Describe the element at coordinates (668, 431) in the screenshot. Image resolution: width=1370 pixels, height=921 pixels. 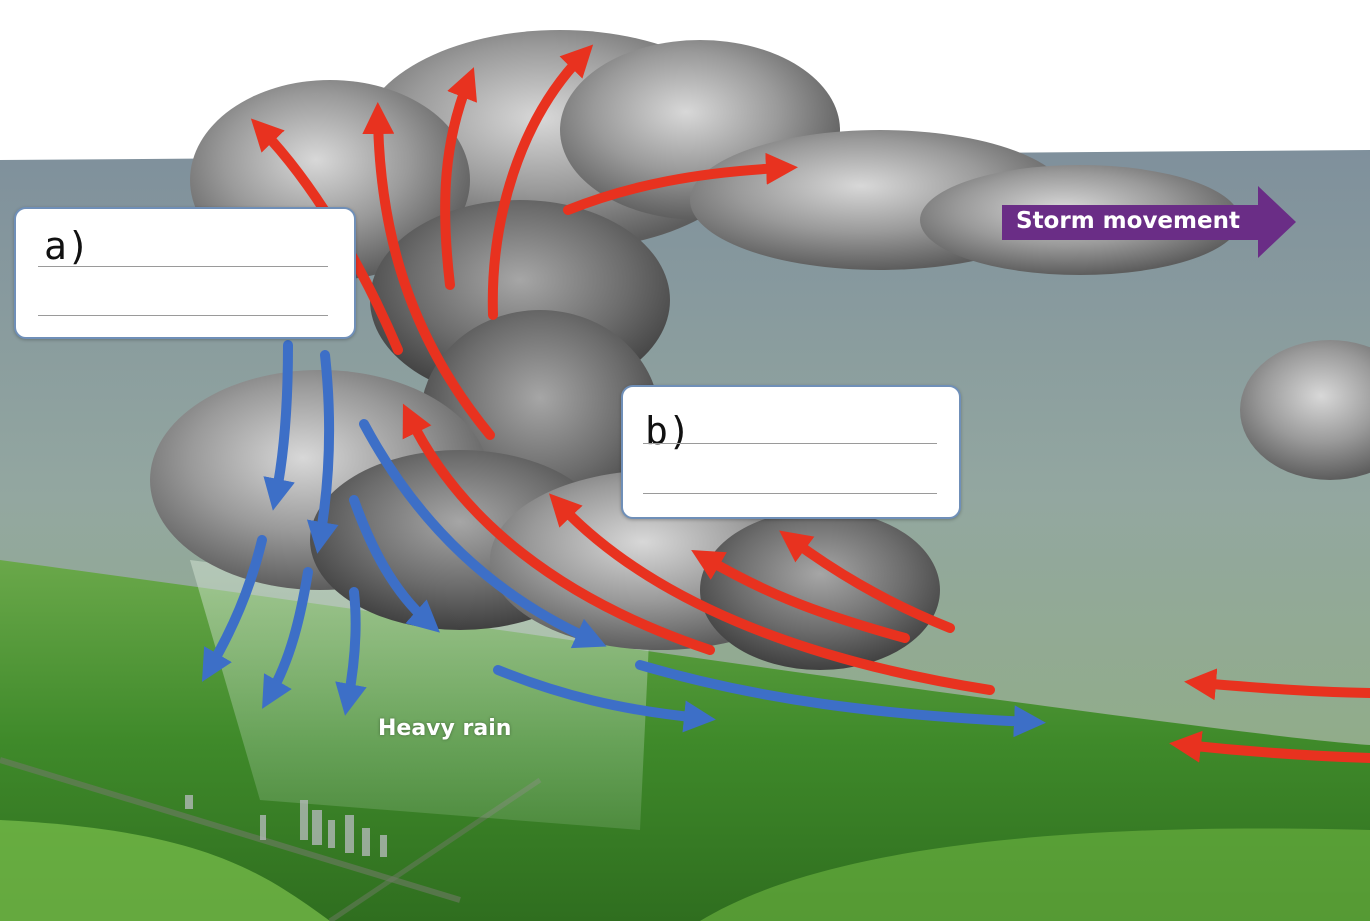
I see `label-b: b)` at that location.